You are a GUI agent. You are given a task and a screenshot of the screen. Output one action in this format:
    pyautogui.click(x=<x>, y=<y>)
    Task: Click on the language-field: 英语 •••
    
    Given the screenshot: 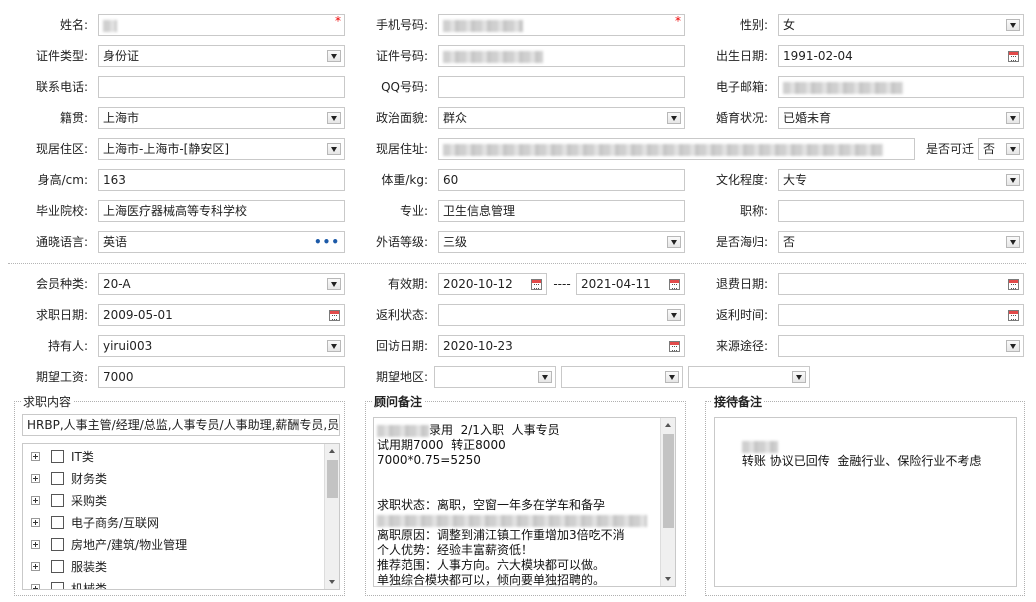 What is the action you would take?
    pyautogui.click(x=221, y=242)
    